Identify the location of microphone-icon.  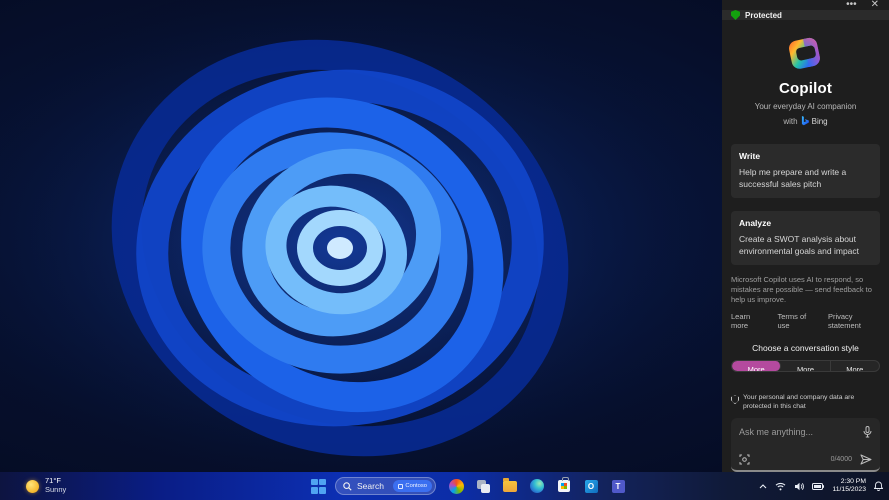
(867, 432).